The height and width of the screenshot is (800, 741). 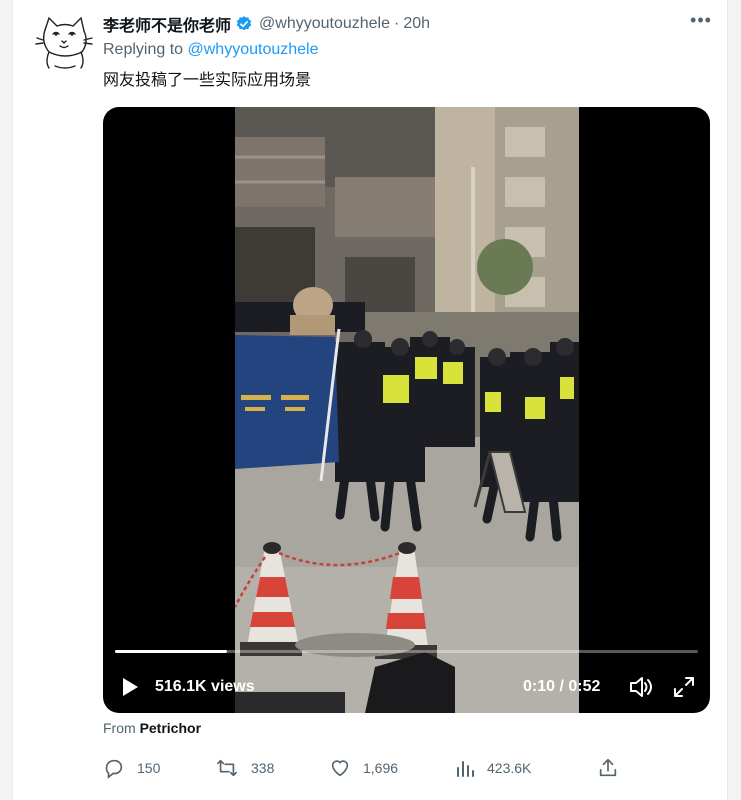 I want to click on views-button: 423.6K, so click(x=493, y=768).